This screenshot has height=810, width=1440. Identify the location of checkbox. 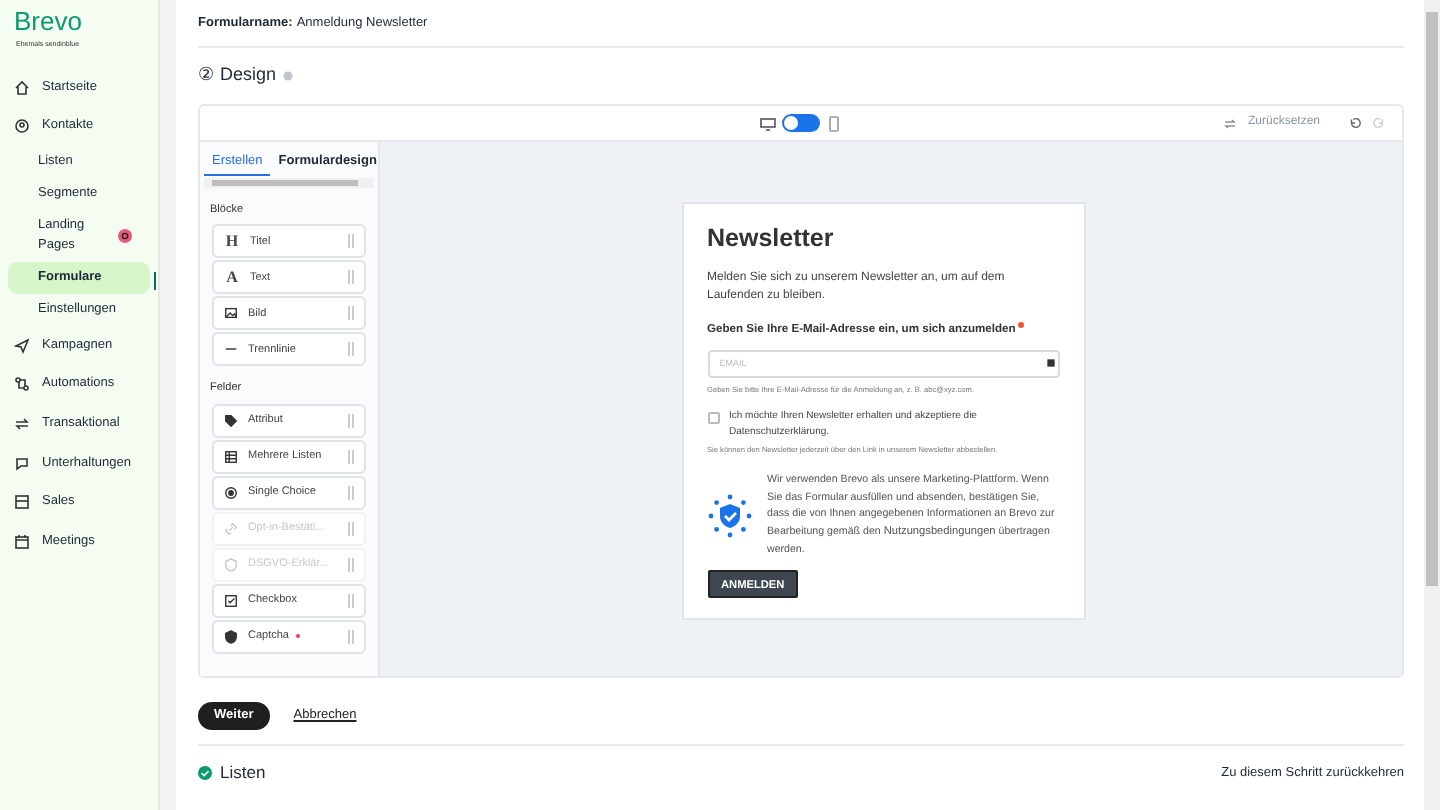
(713, 418).